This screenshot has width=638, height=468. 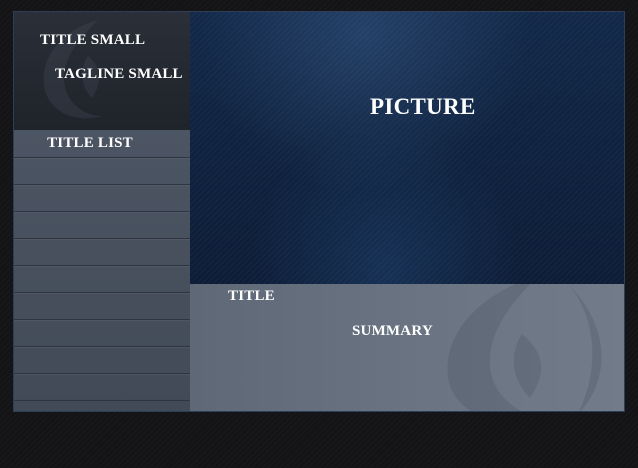 What do you see at coordinates (392, 331) in the screenshot?
I see `info-summary: SUMMARY` at bounding box center [392, 331].